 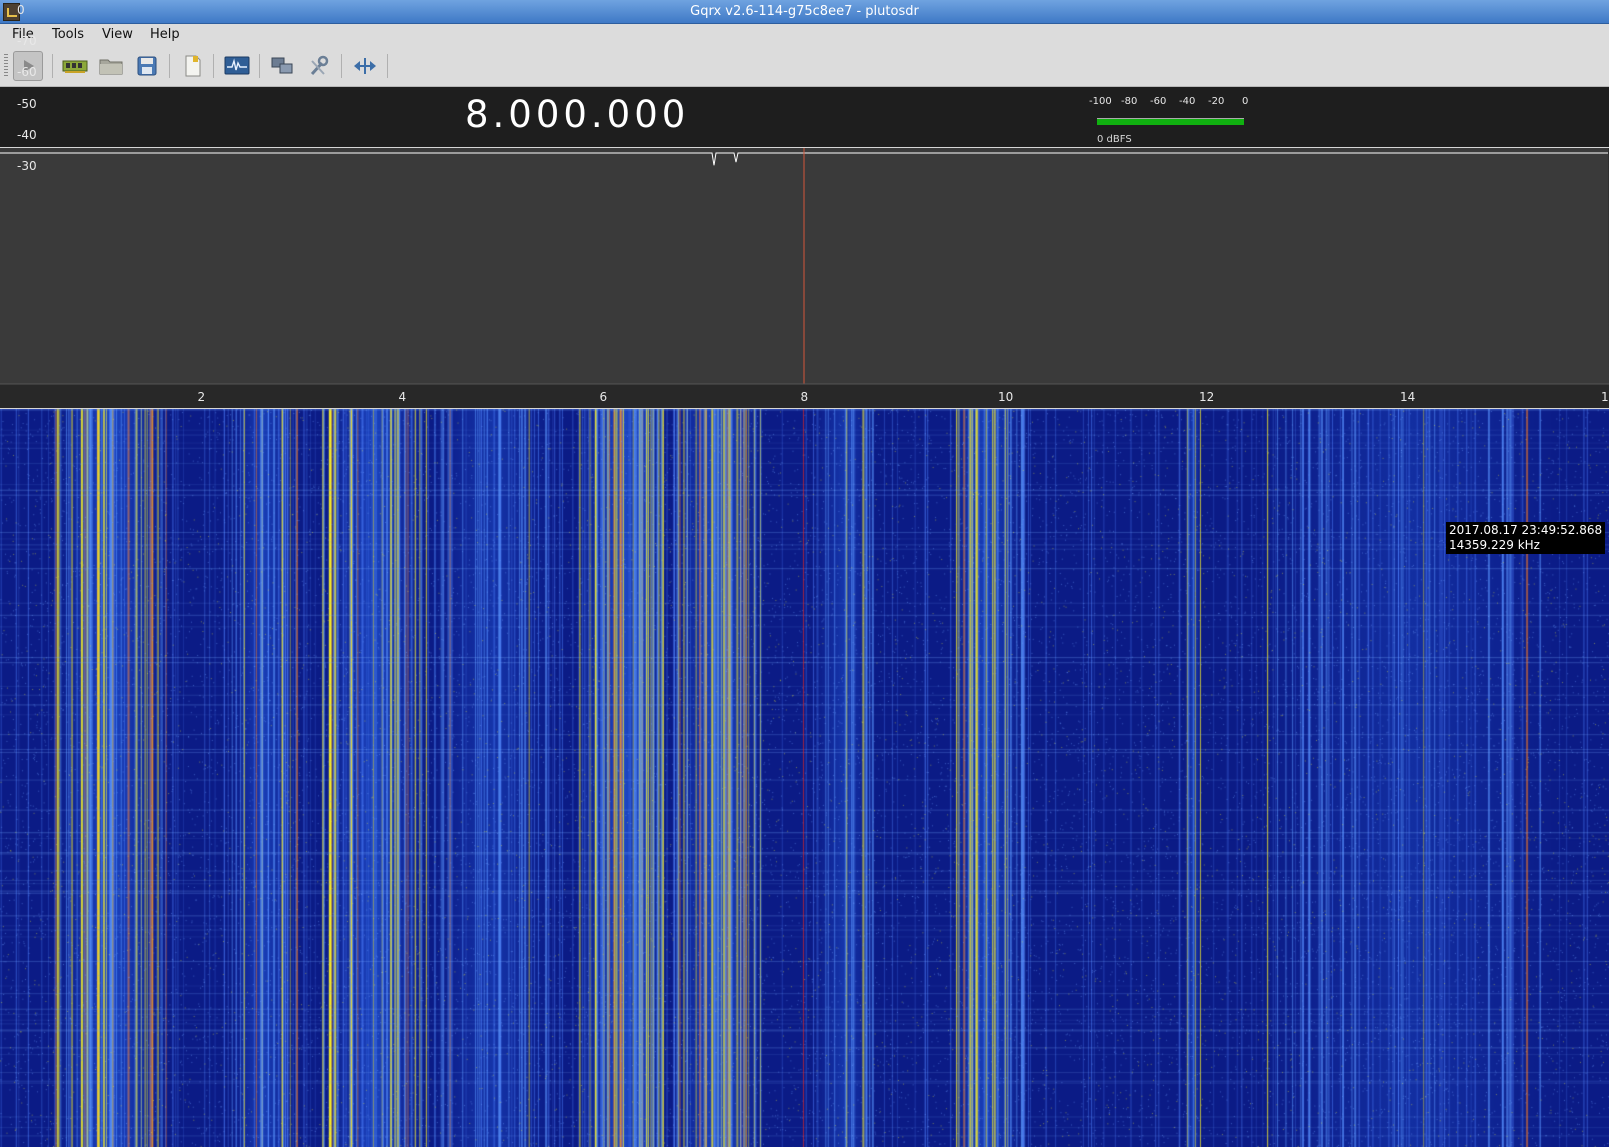 I want to click on tooltip-time: 2017.08.17 23:49:52.868, so click(x=1526, y=530).